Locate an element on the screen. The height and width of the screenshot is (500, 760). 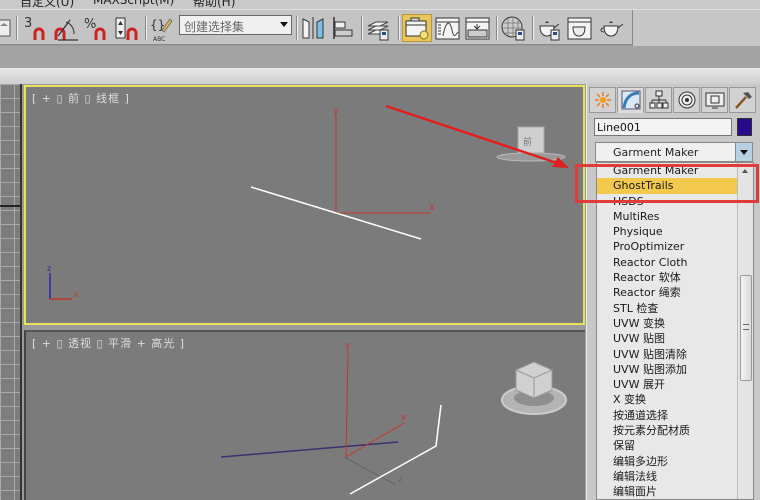
schematic-view-icon is located at coordinates (477, 28).